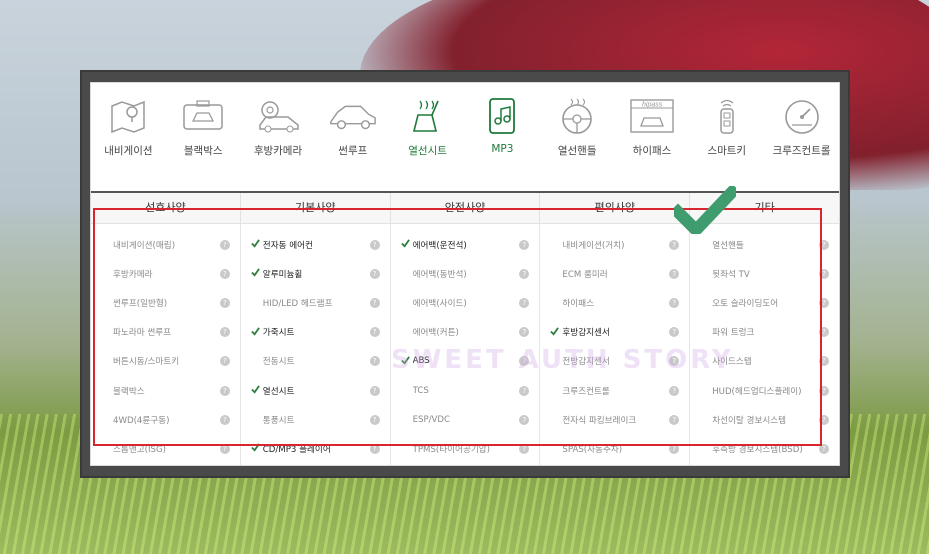 The height and width of the screenshot is (554, 929). Describe the element at coordinates (352, 137) in the screenshot. I see `option-tile-3: 썬루프` at that location.